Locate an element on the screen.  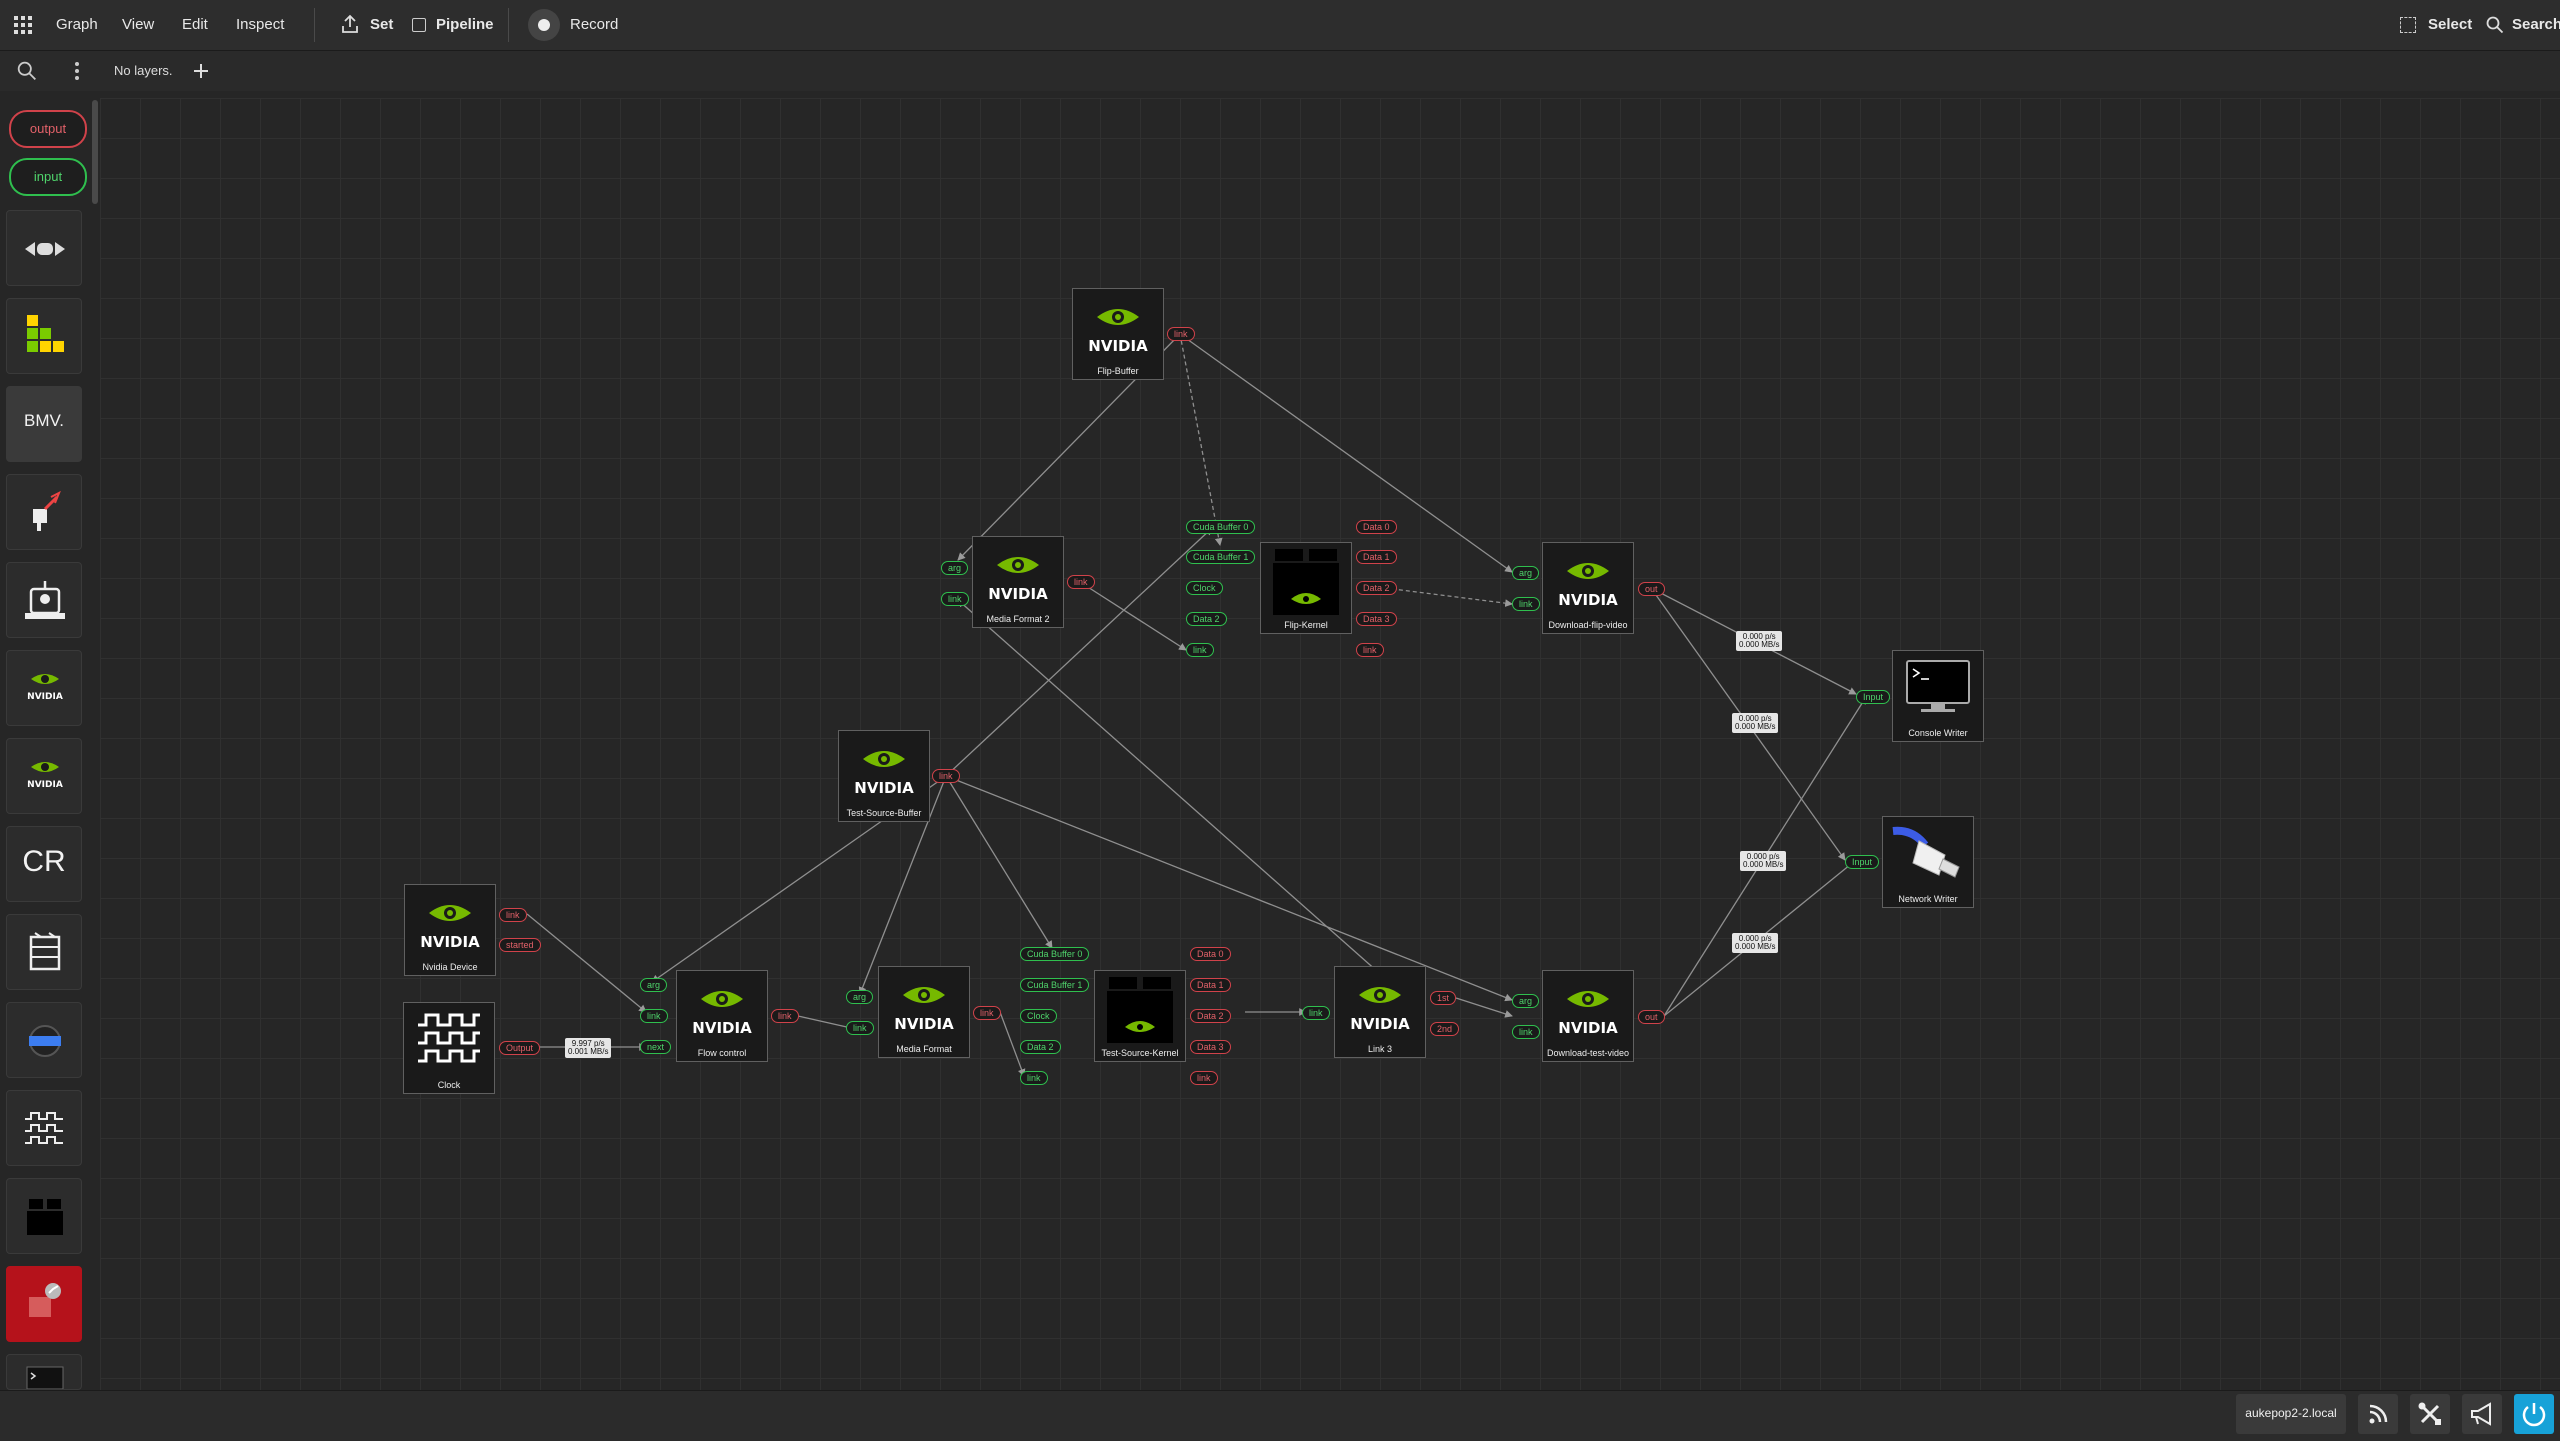
port-test-source-buffer-link: link is located at coordinates (946, 776).